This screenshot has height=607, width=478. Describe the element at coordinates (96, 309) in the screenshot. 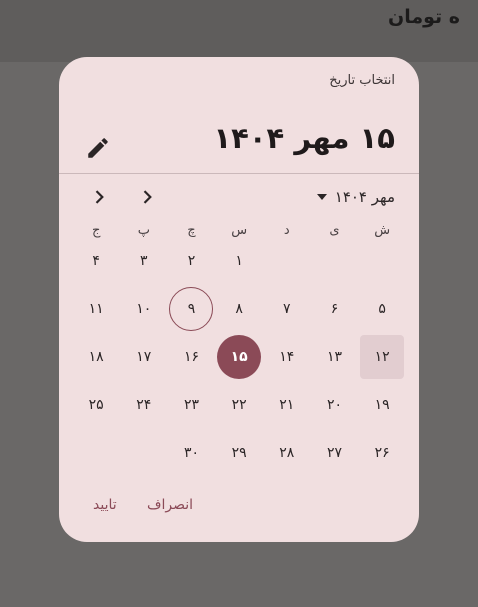

I see `day-cell: ۱۱` at that location.